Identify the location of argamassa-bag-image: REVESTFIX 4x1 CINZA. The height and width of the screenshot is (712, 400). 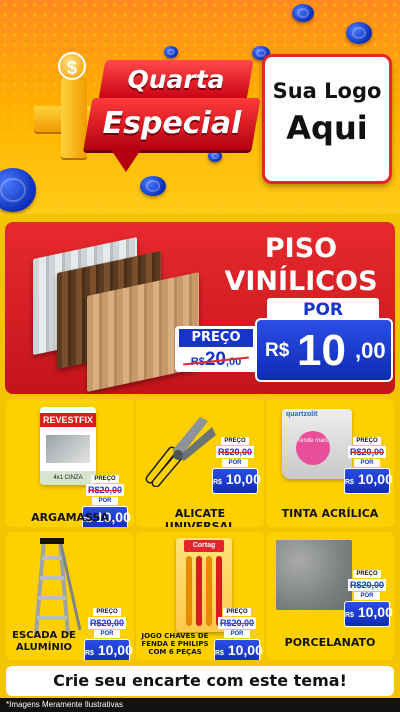
(68, 446).